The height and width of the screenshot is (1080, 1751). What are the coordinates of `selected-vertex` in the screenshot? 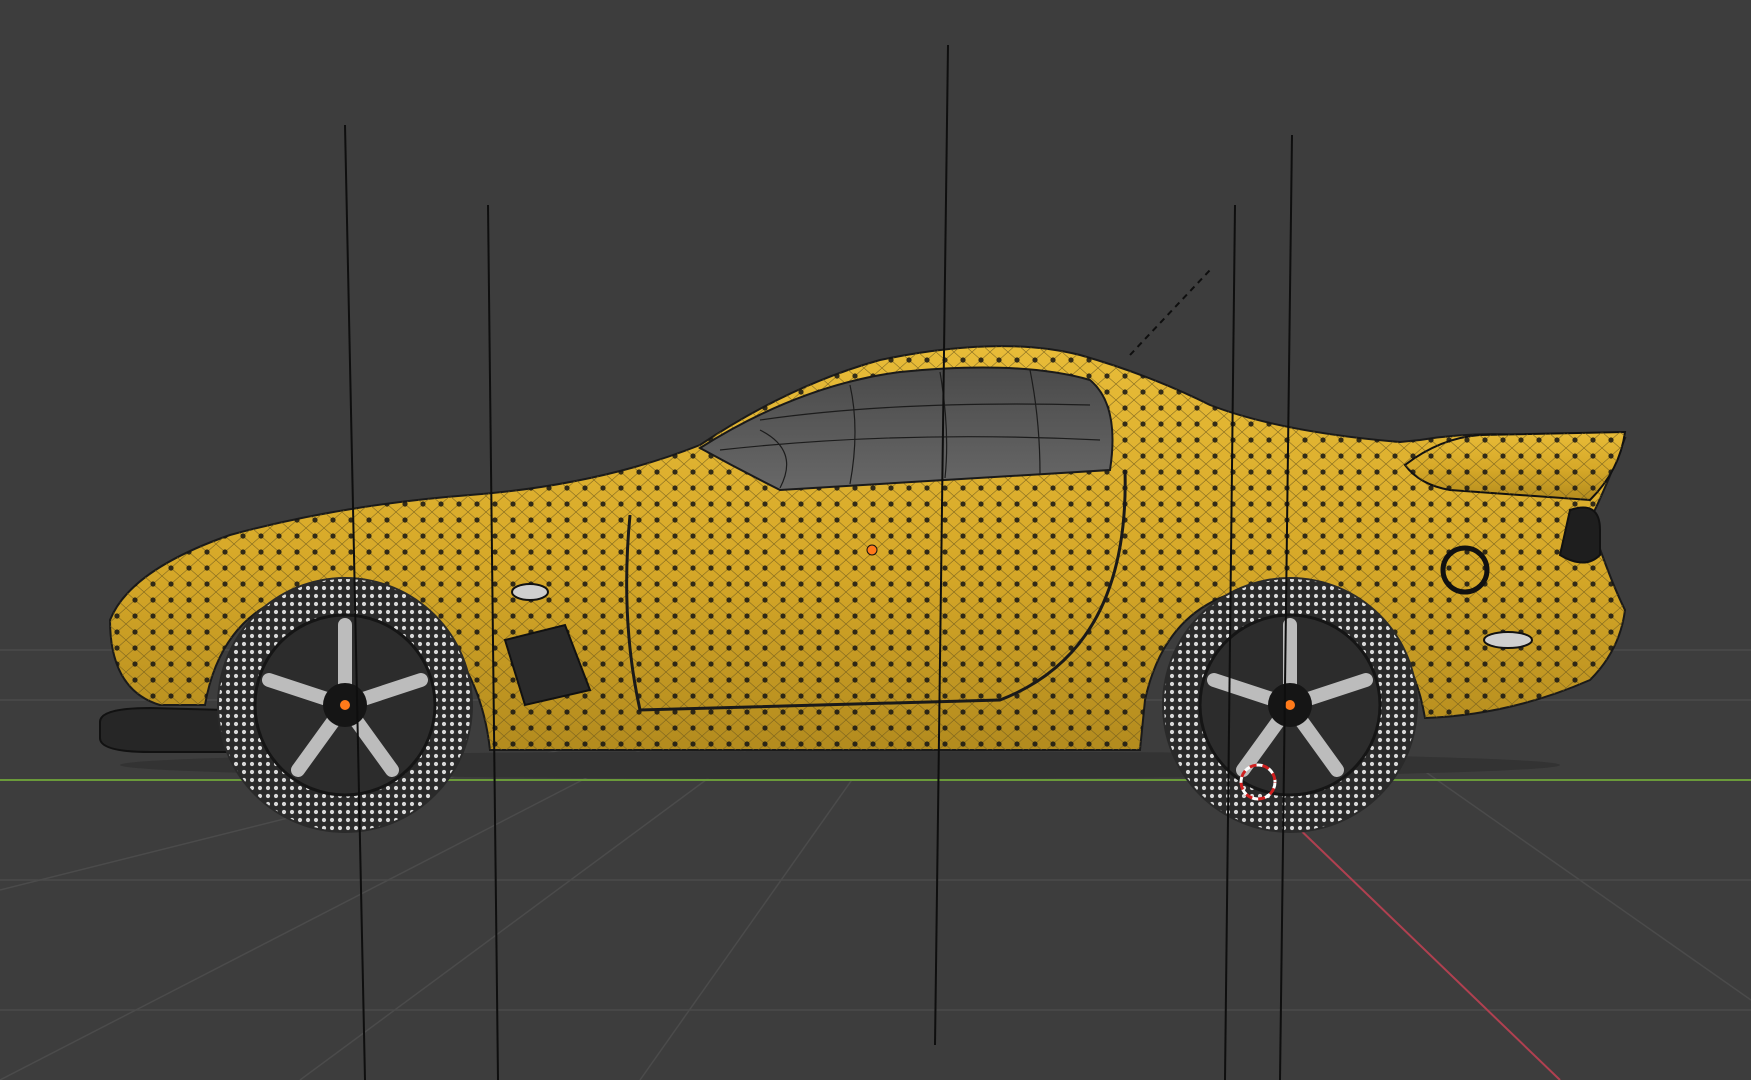 It's located at (872, 550).